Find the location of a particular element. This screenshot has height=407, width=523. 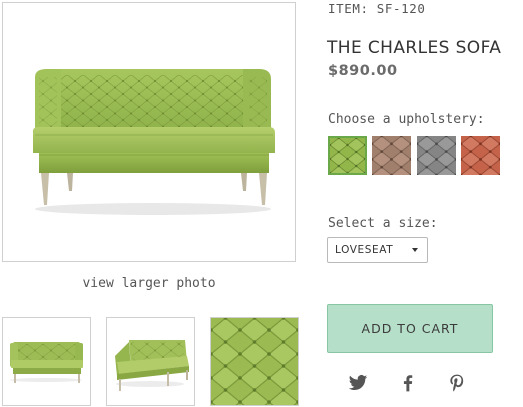

twitter-icon is located at coordinates (358, 383).